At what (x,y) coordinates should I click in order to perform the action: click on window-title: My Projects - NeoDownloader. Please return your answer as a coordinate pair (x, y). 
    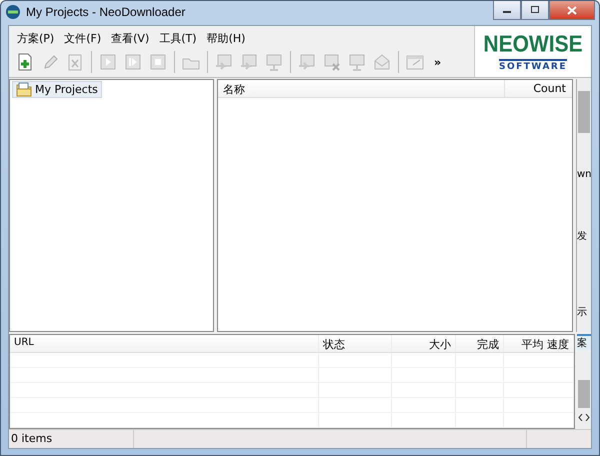
    Looking at the image, I should click on (106, 12).